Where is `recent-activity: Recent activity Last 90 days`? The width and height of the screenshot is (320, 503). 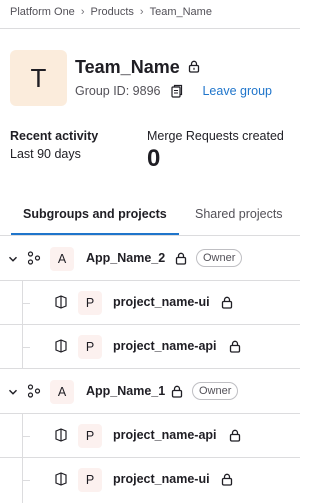 recent-activity: Recent activity Last 90 days is located at coordinates (54, 145).